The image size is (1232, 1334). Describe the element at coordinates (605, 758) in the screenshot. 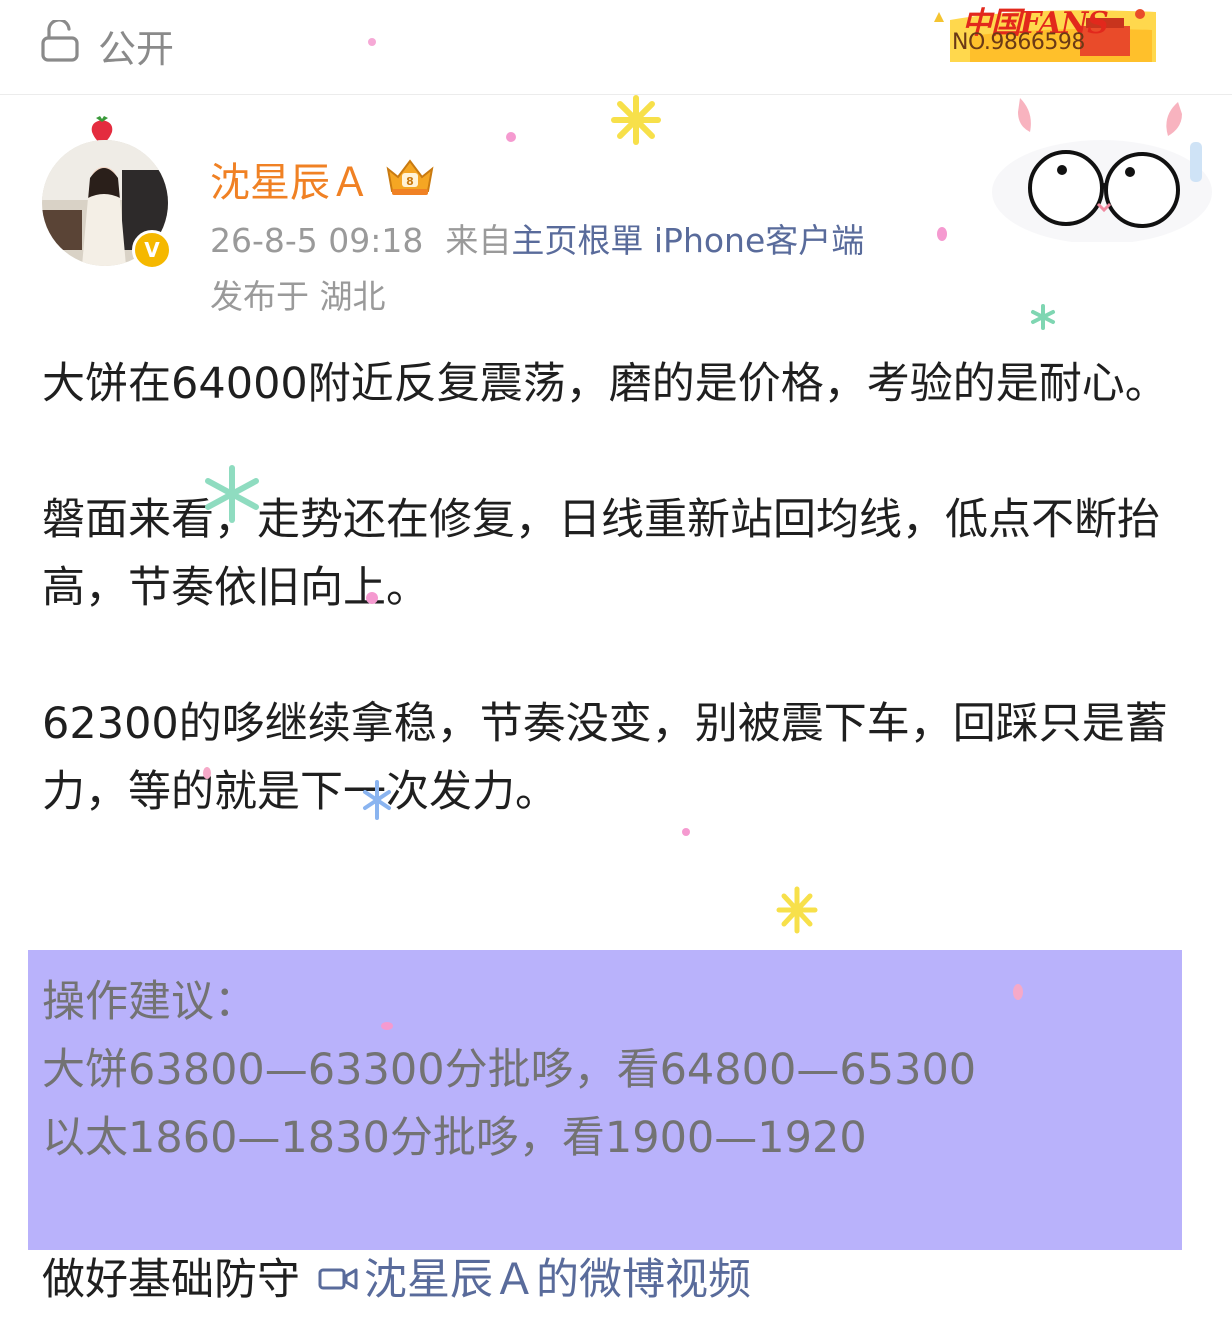

I see `post-paragraph: 62300的哆继续拿稳，节奏没变，别被震下车，回踩只是蓄力，等的就是下一次发力。` at that location.